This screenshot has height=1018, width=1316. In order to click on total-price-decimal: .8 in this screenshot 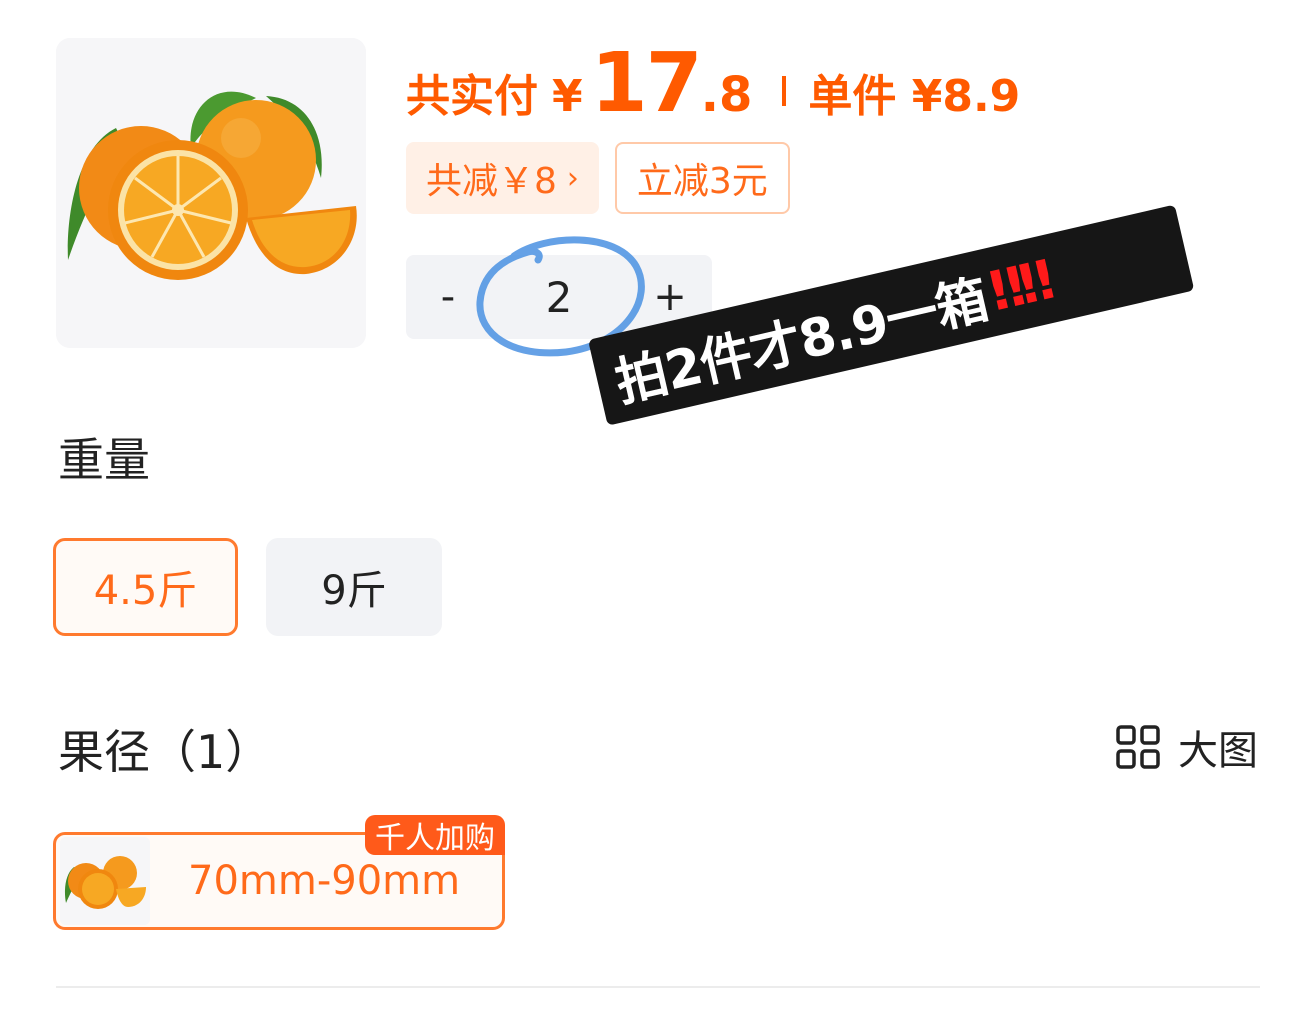, I will do `click(726, 95)`.